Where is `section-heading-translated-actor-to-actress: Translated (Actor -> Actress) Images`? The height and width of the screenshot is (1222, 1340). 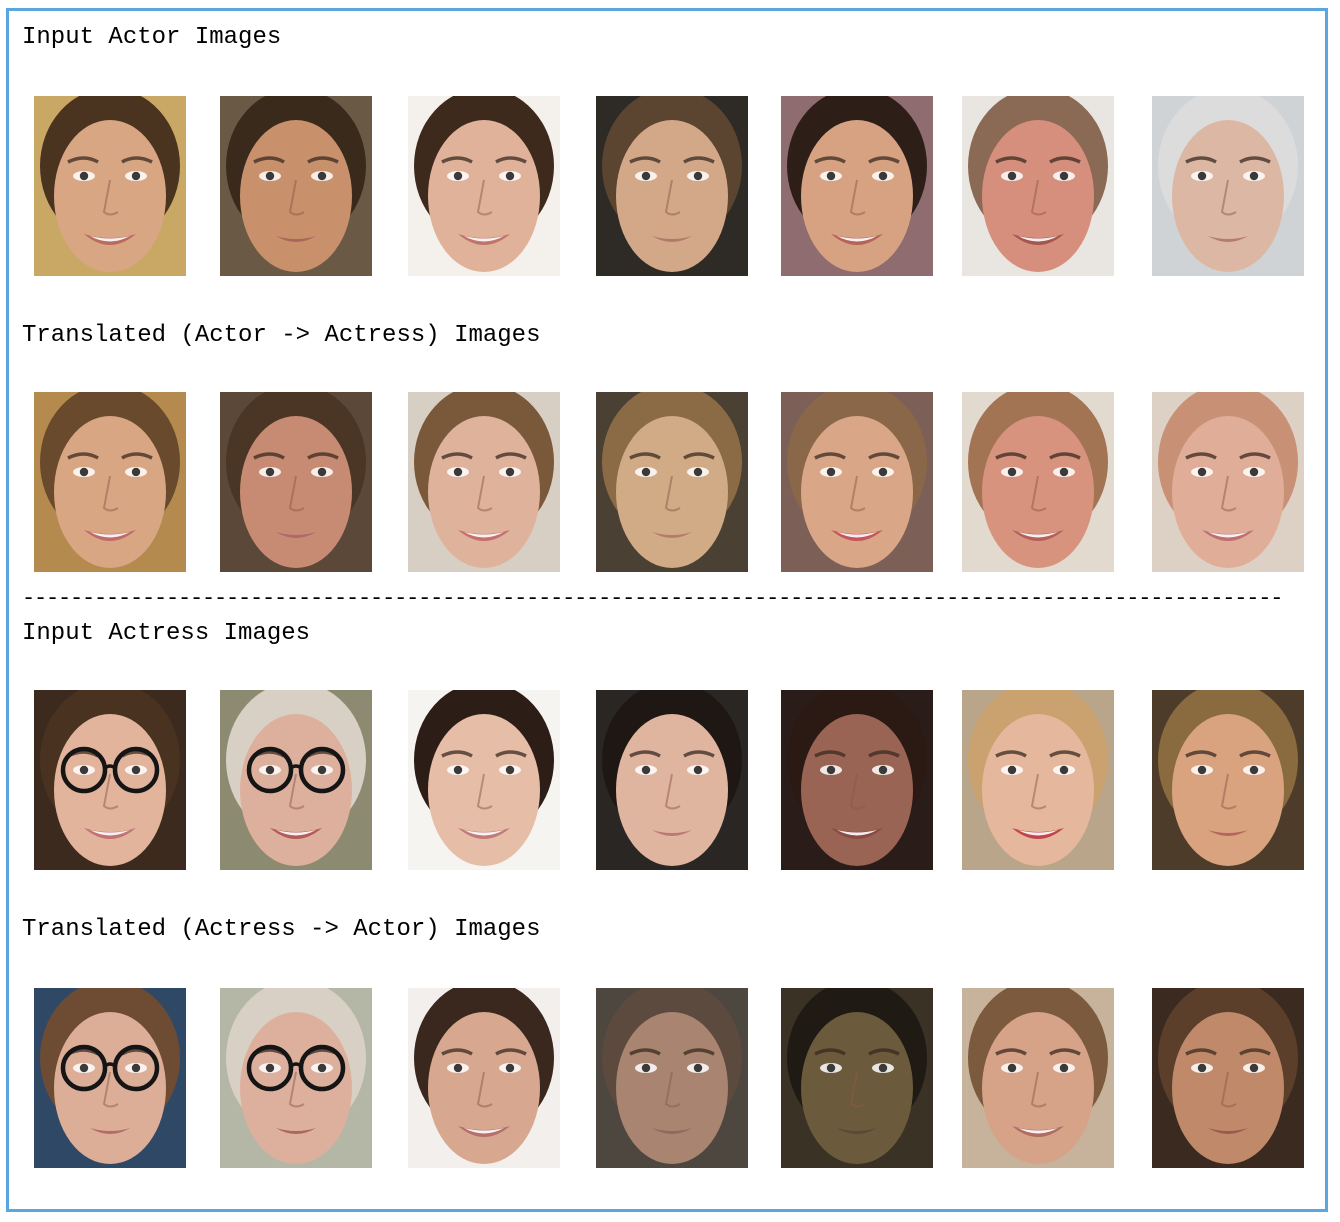
section-heading-translated-actor-to-actress: Translated (Actor -> Actress) Images is located at coordinates (281, 335).